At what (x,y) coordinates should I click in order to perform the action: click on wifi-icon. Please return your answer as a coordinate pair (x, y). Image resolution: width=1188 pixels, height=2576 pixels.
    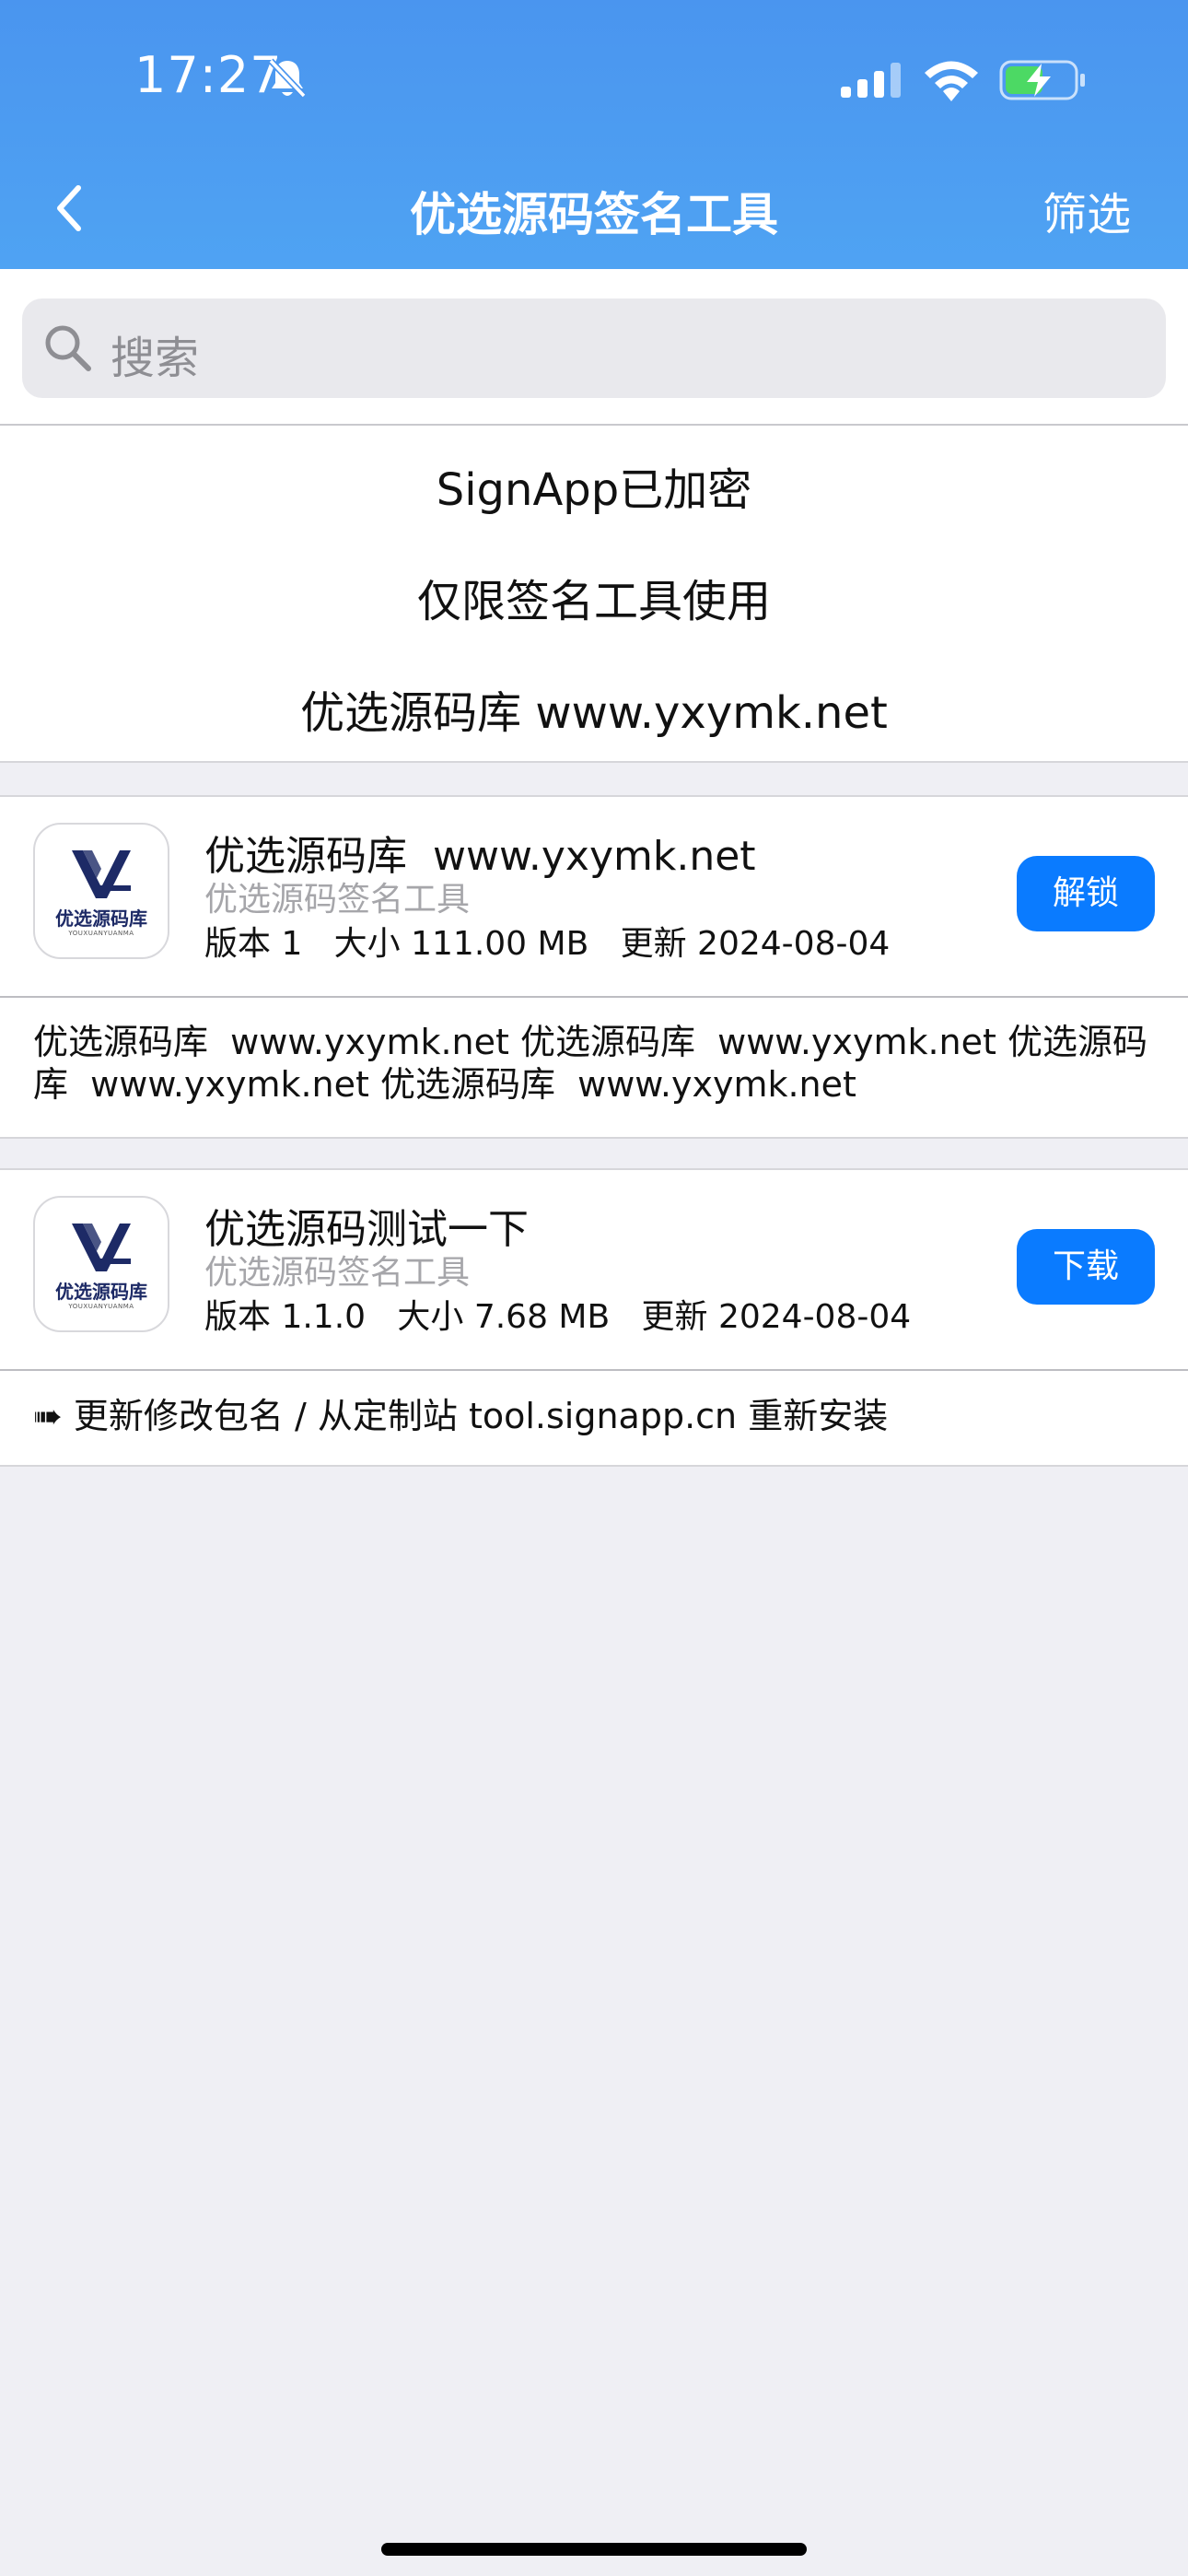
    Looking at the image, I should click on (951, 81).